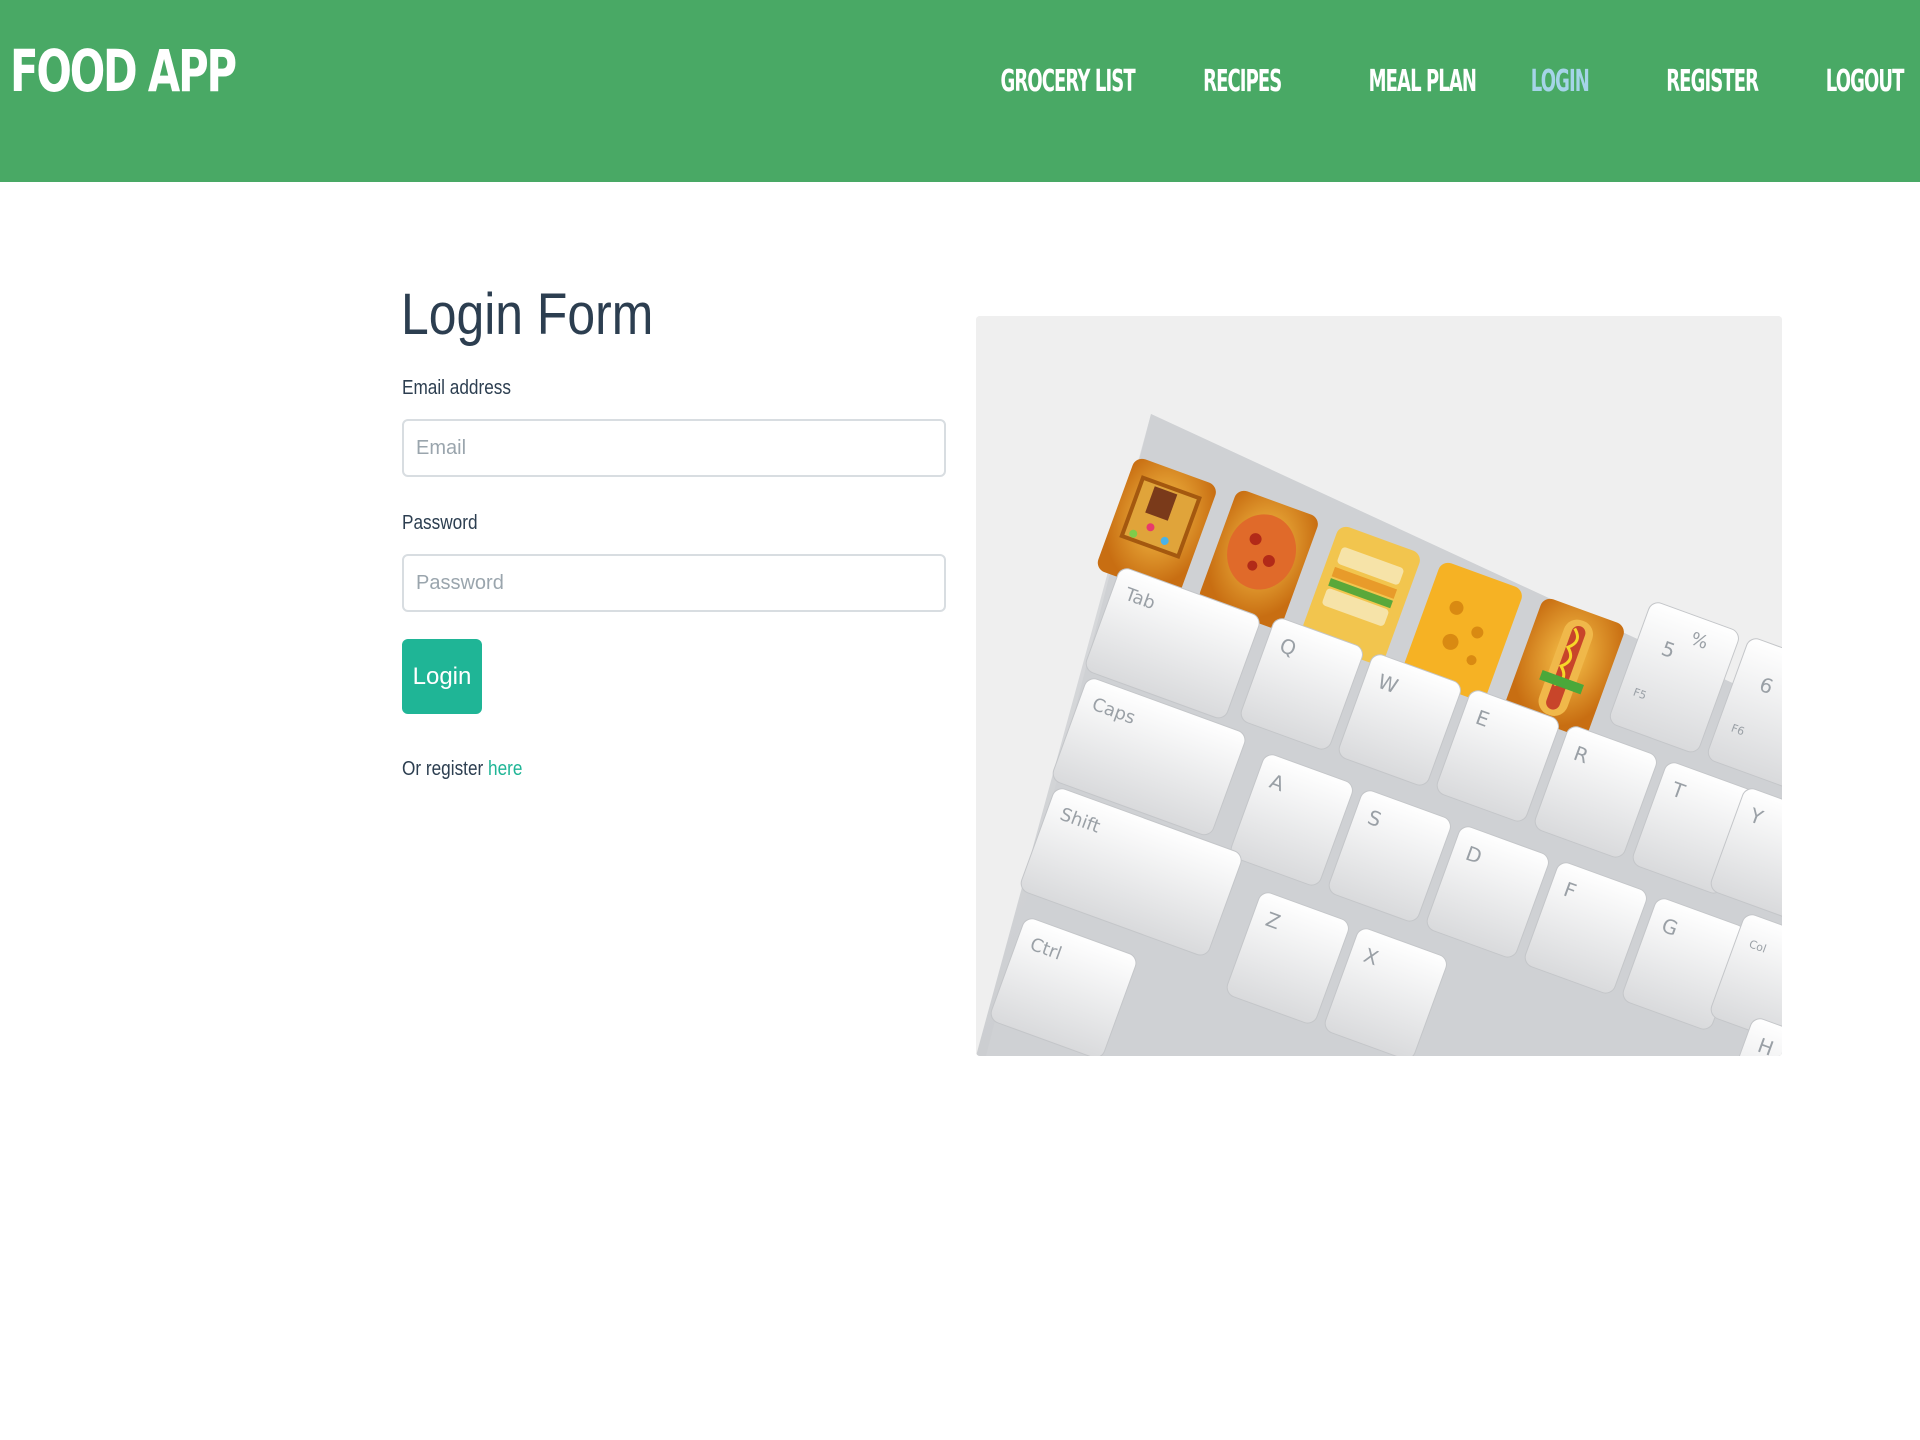 The height and width of the screenshot is (1440, 1920). What do you see at coordinates (527, 314) in the screenshot?
I see `page-title: Login Form` at bounding box center [527, 314].